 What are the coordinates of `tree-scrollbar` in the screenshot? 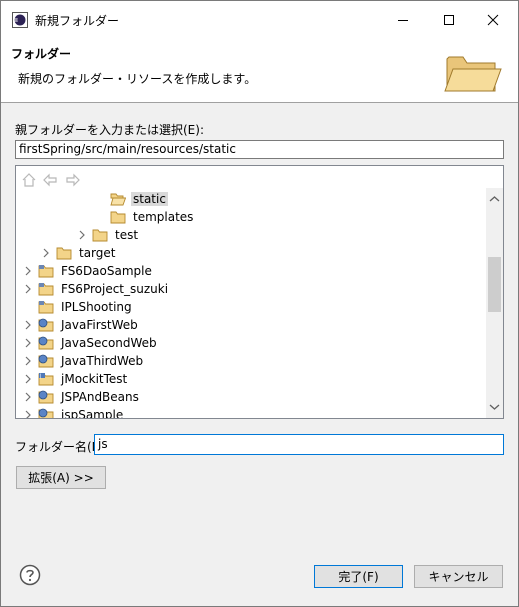 It's located at (494, 303).